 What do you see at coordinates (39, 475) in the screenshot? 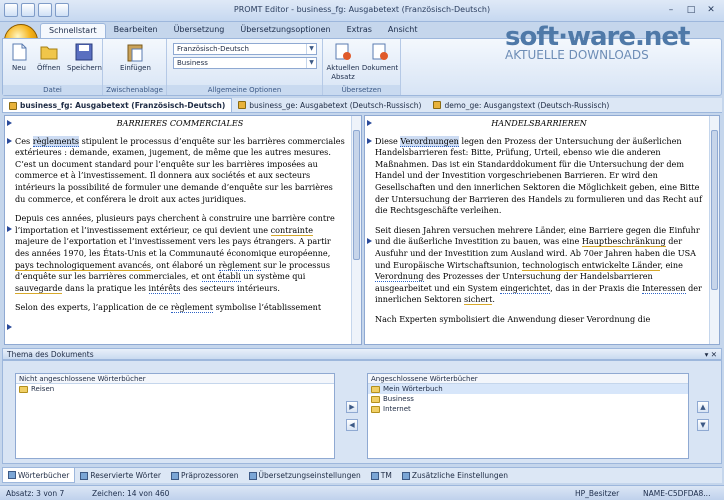
I see `tab-woerterbuecher: Wörterbücher` at bounding box center [39, 475].